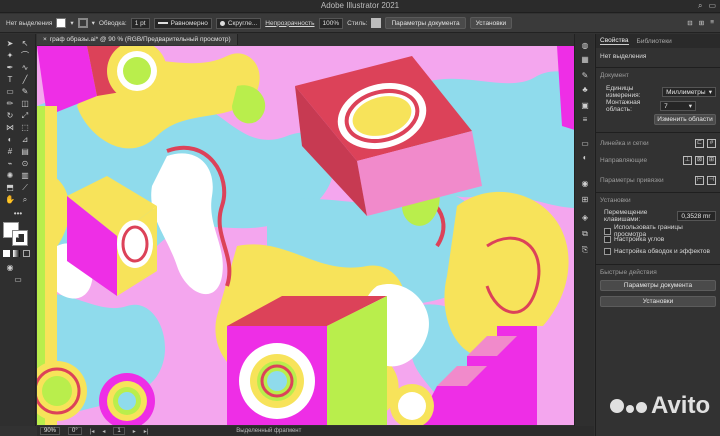 The width and height of the screenshot is (720, 436). What do you see at coordinates (25, 91) in the screenshot?
I see `paintbrush-icon: ✎` at bounding box center [25, 91].